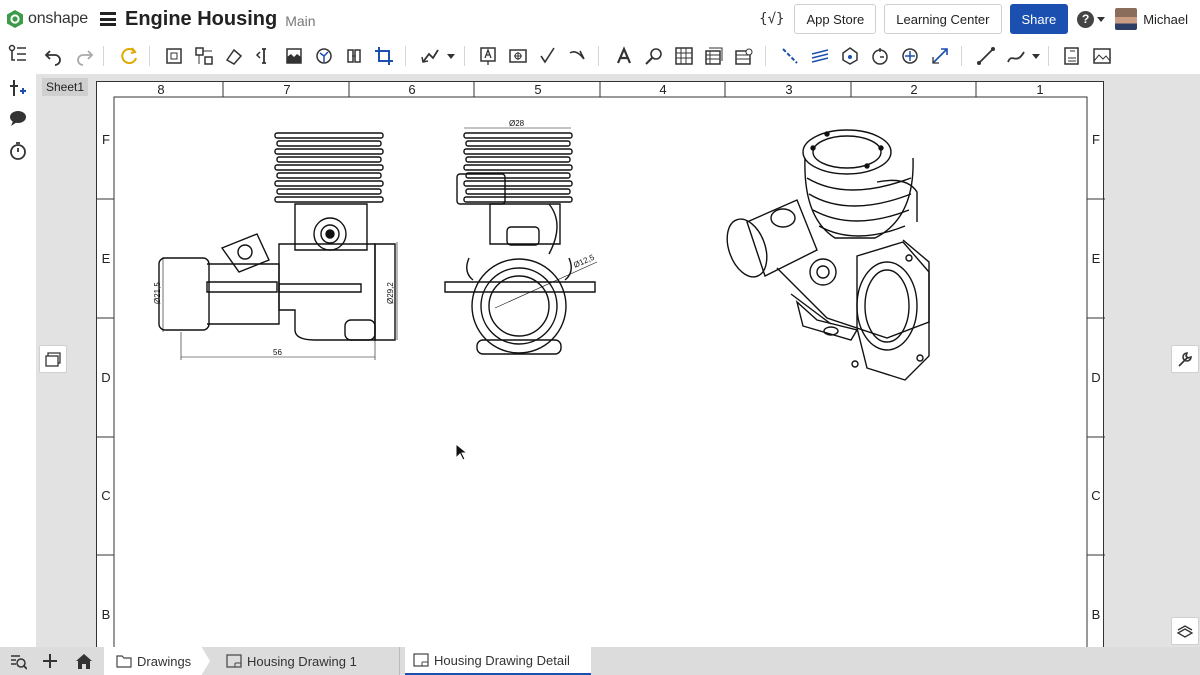  Describe the element at coordinates (537, 89) in the screenshot. I see `col-label: 5` at that location.